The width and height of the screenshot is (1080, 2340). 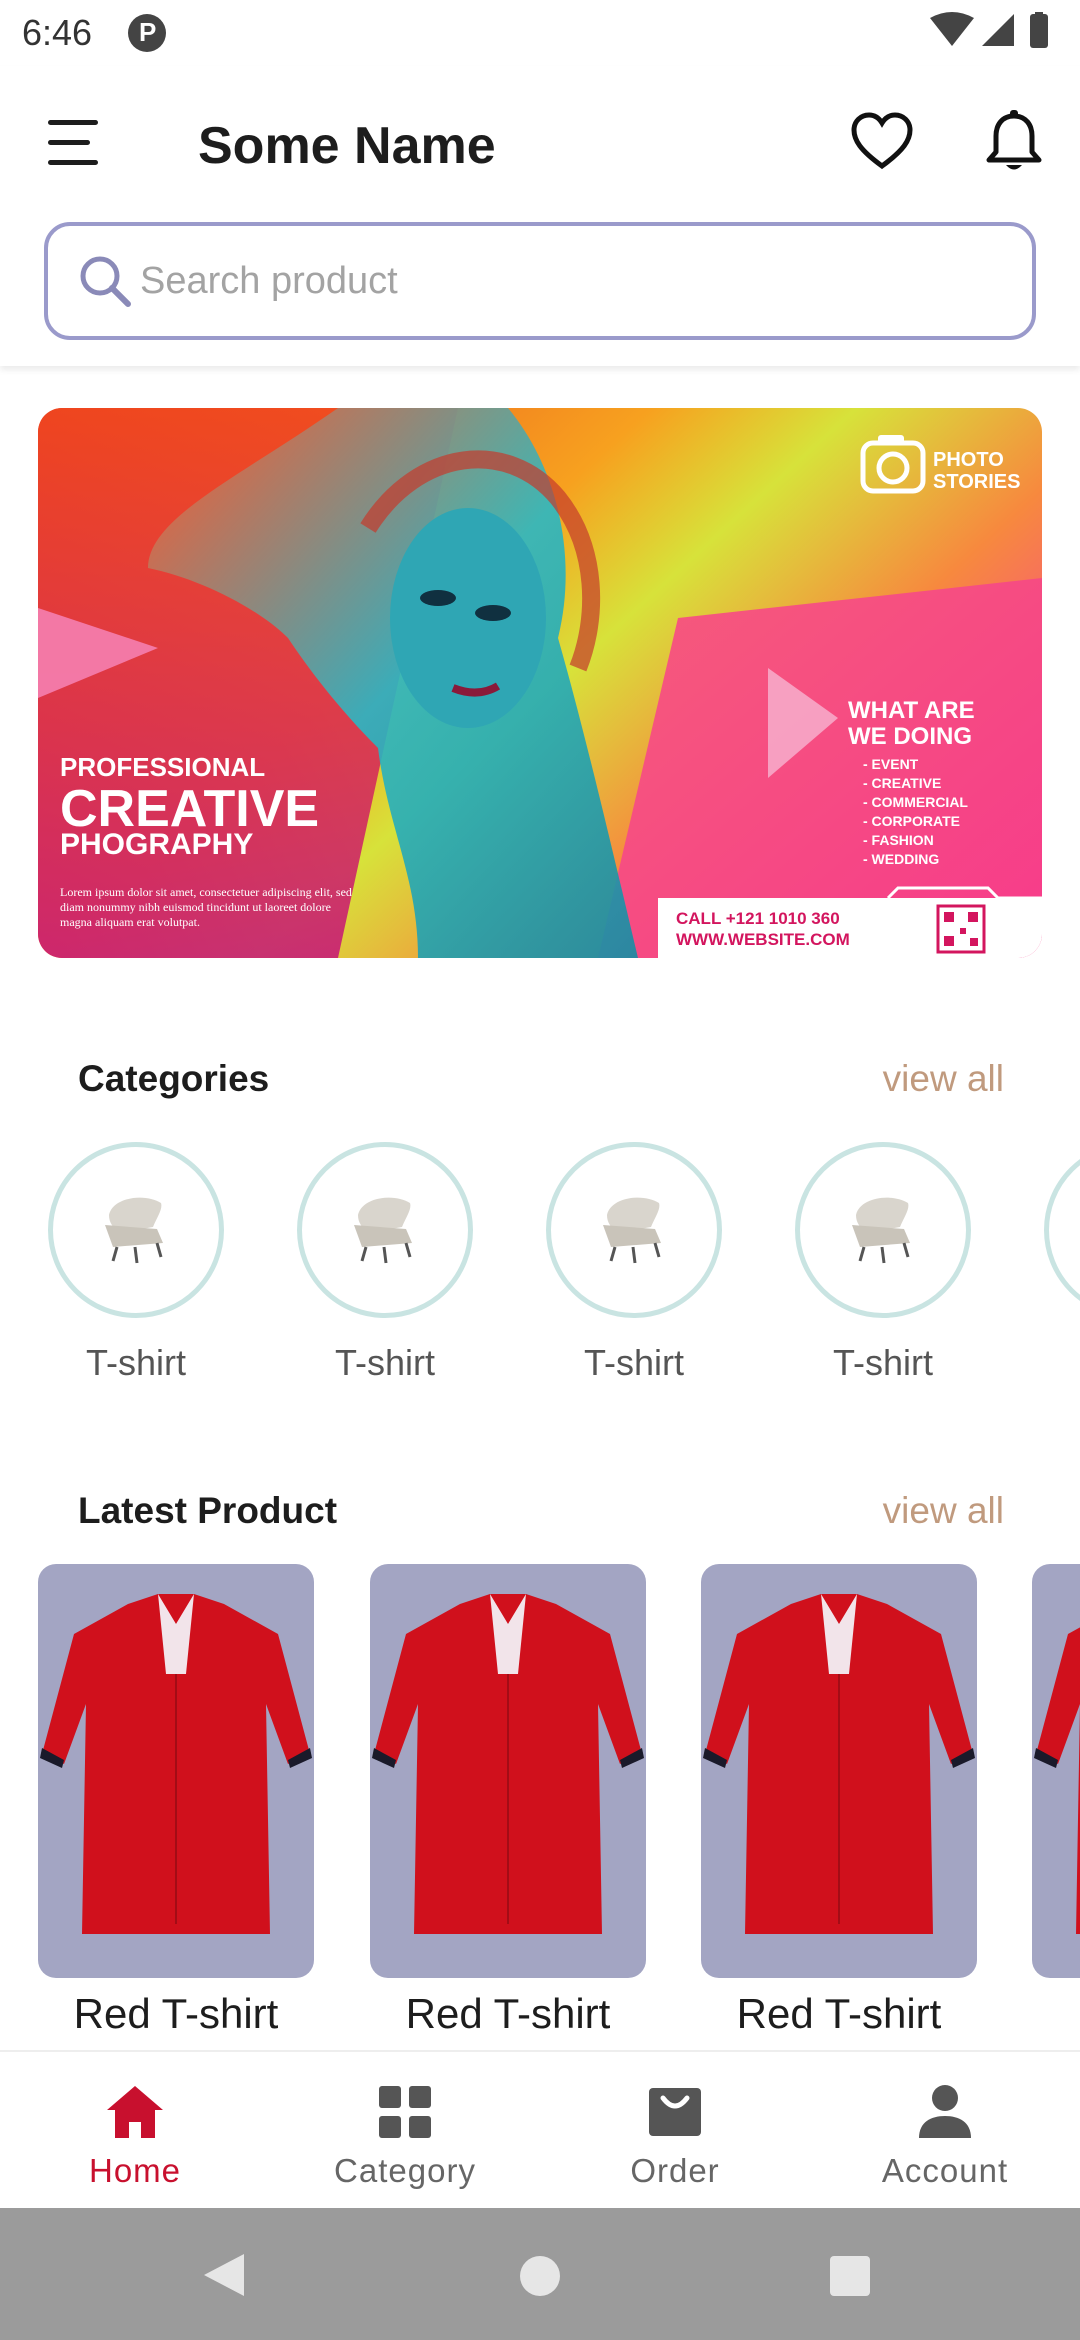 I want to click on banner-service: - COMMERCIAL, so click(x=915, y=802).